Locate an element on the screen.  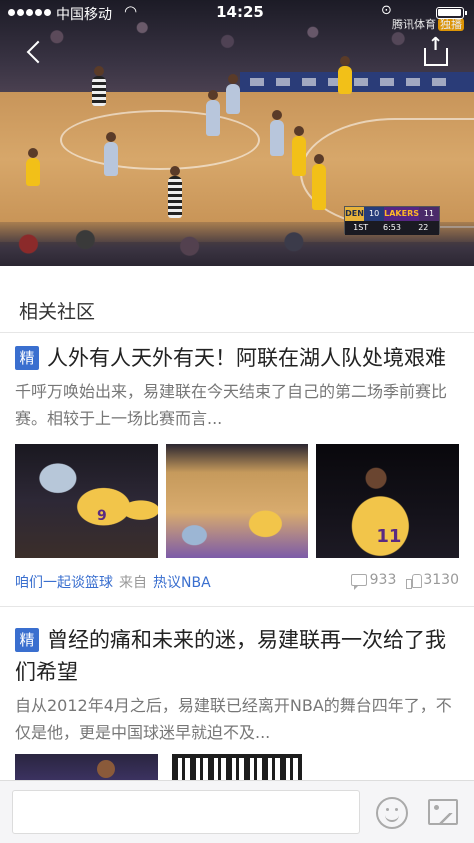
jersey-number: 11 is located at coordinates (389, 536).